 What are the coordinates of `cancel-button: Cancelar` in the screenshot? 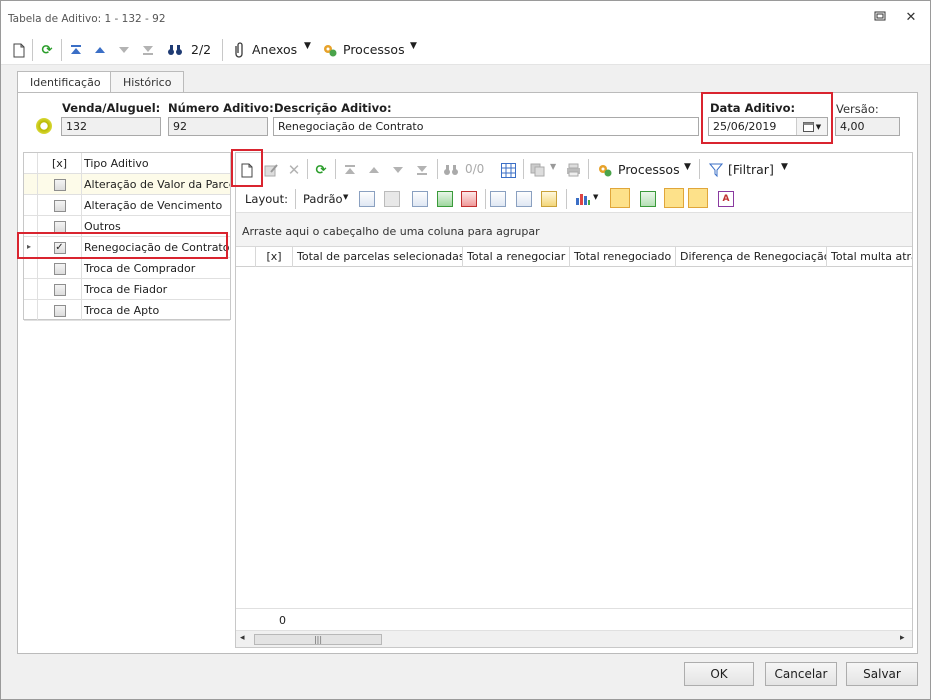 It's located at (801, 674).